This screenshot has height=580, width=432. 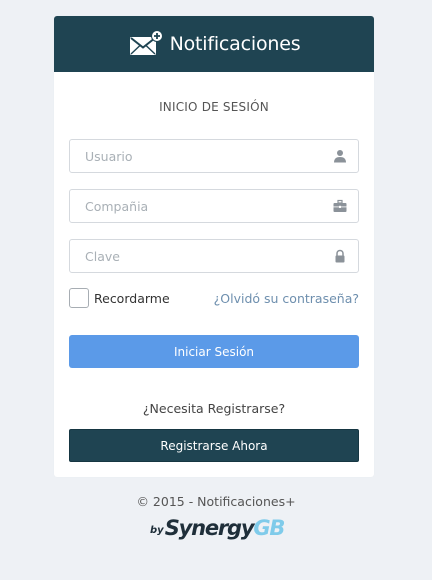 I want to click on lock-icon, so click(x=340, y=256).